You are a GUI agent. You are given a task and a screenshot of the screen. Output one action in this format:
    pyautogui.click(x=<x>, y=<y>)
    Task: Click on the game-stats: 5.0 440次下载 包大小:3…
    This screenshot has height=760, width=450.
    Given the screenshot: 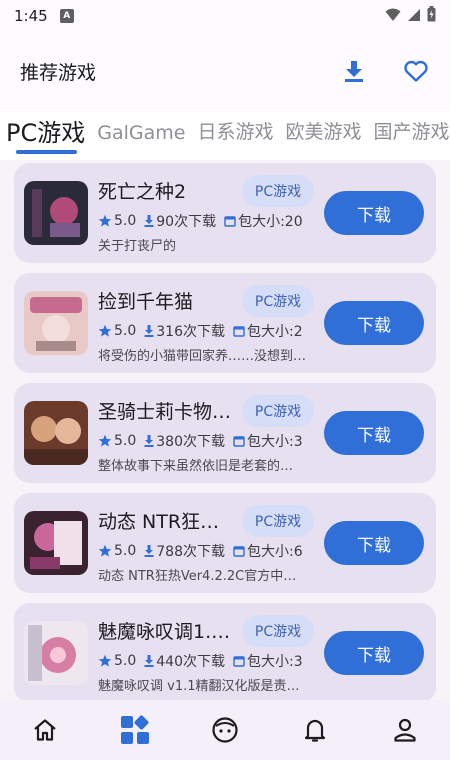 What is the action you would take?
    pyautogui.click(x=204, y=661)
    